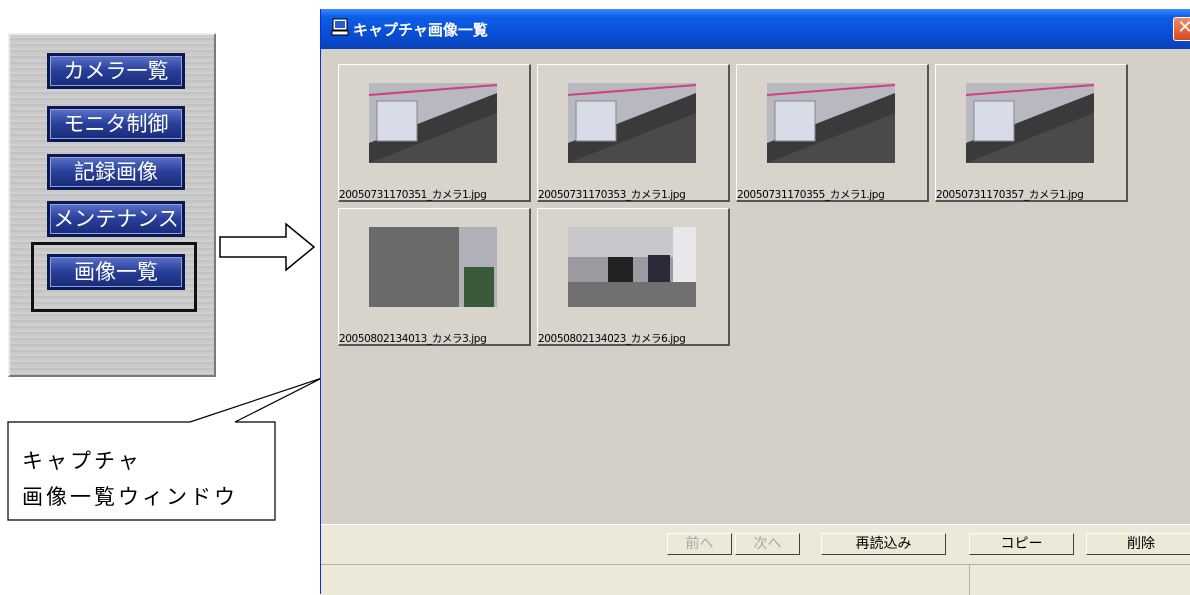  What do you see at coordinates (767, 544) in the screenshot?
I see `next-button: 次へ` at bounding box center [767, 544].